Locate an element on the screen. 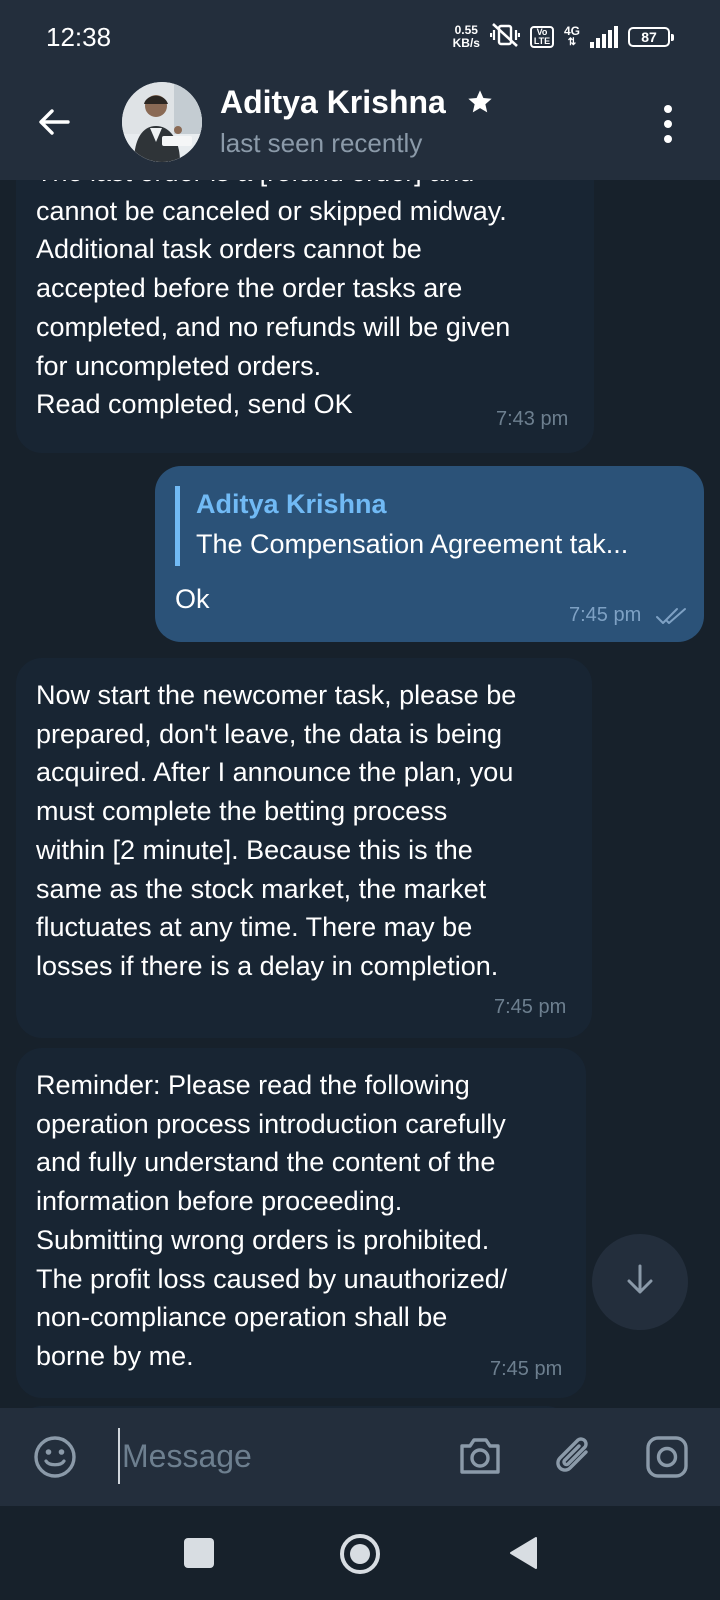 This screenshot has height=1600, width=720. camera-icon is located at coordinates (480, 1460).